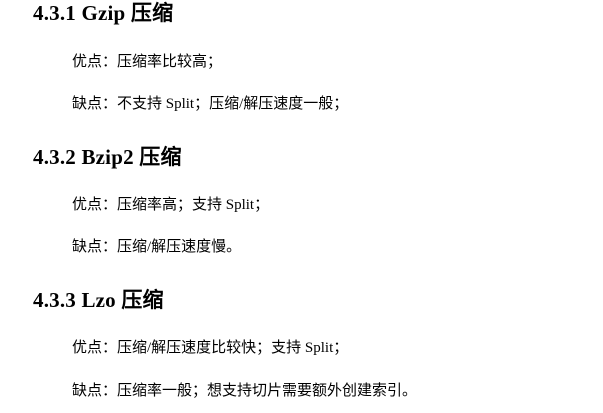  I want to click on gzip-pros-text: 优点：压缩率比较高；, so click(147, 62).